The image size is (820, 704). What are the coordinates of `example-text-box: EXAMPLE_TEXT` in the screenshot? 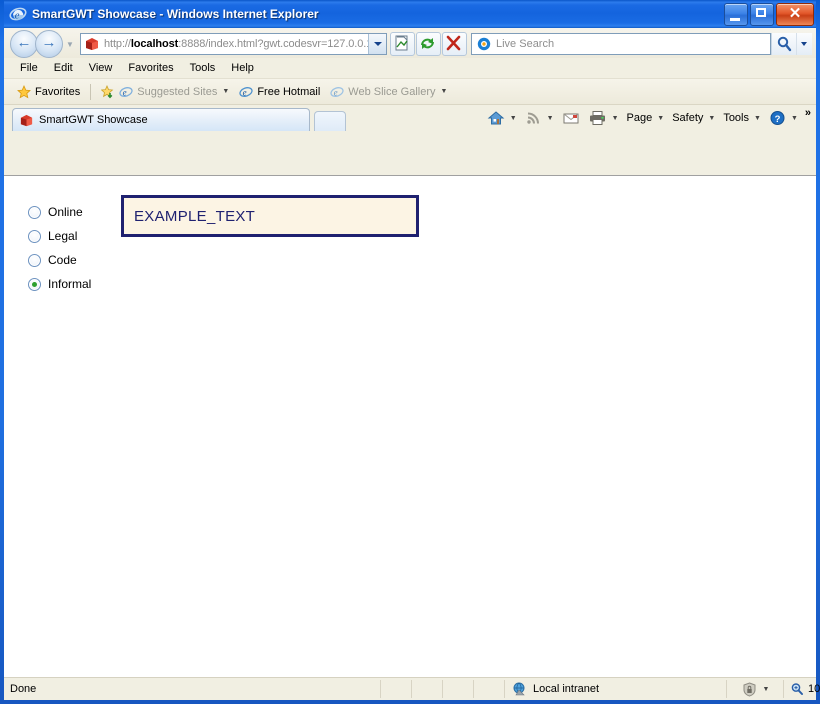 It's located at (270, 216).